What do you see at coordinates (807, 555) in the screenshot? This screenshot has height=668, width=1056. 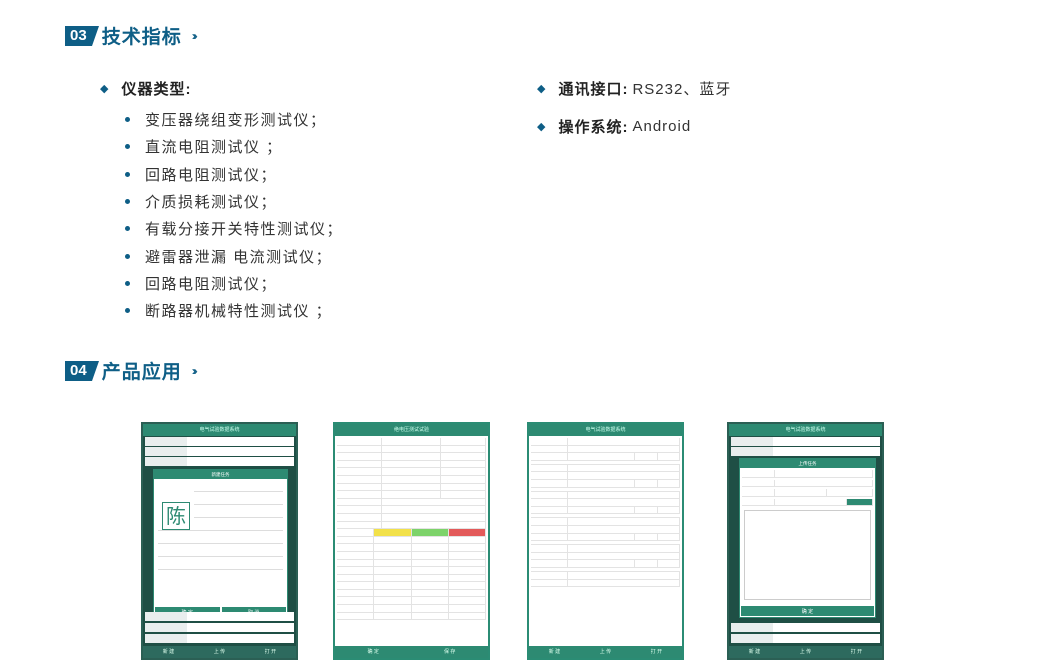 I see `upload-log-area` at bounding box center [807, 555].